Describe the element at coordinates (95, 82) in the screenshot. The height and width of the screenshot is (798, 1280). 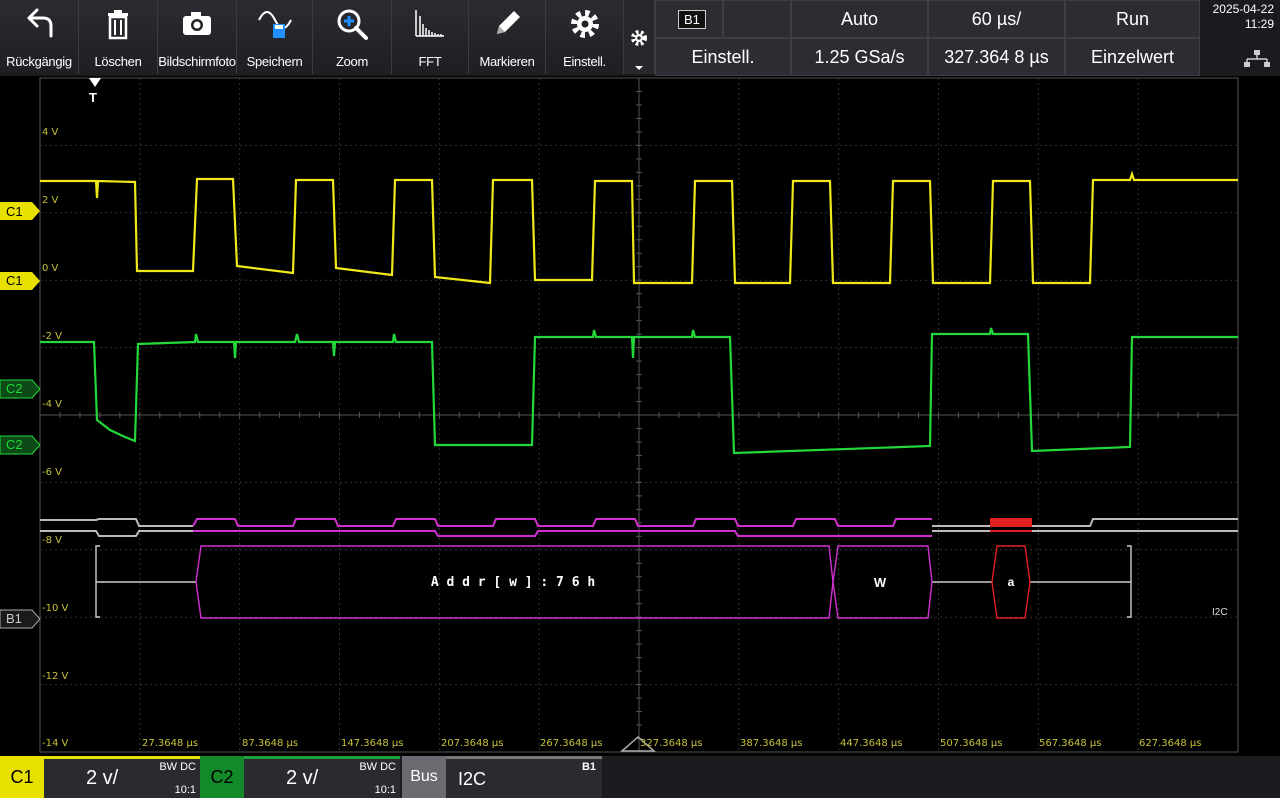
I see `trigger-arrow-icon` at that location.